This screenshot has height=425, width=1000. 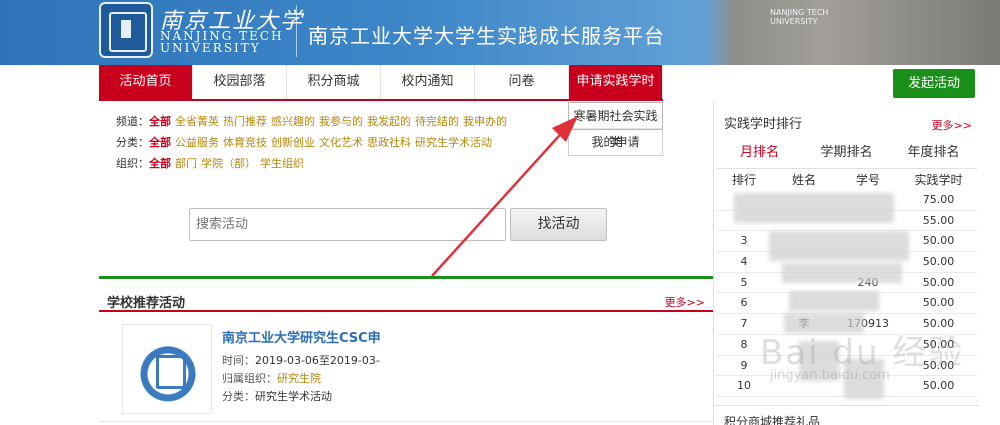 What do you see at coordinates (238, 396) in the screenshot?
I see `category-label: 分类：` at bounding box center [238, 396].